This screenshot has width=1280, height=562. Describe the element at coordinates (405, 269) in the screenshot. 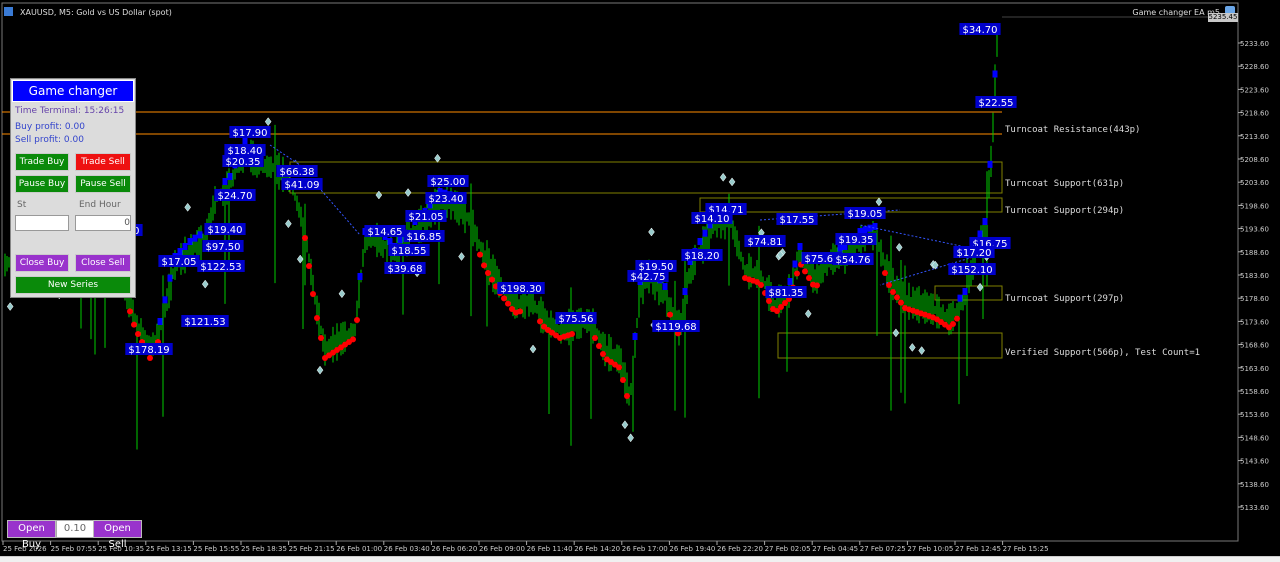

I see `profit-label: $39.68` at that location.